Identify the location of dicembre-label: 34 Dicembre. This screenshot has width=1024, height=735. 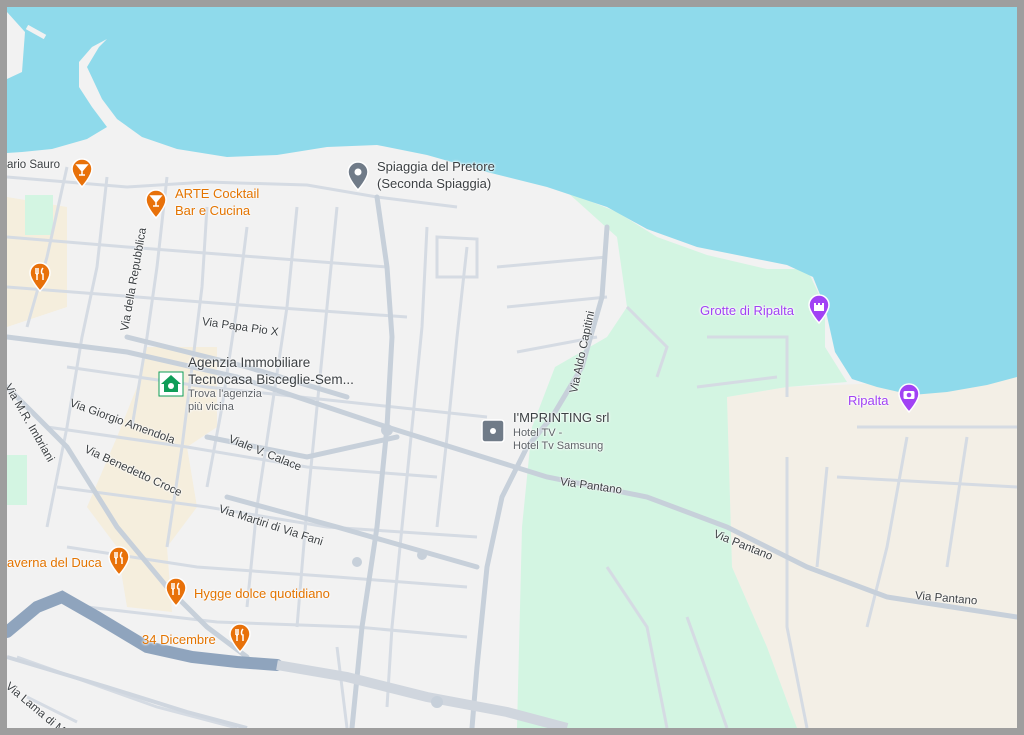
(179, 640).